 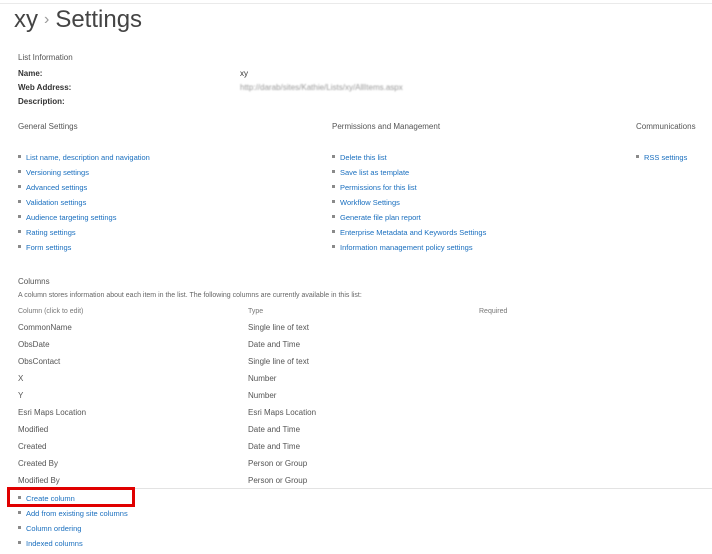 I want to click on column-name: ObsContact, so click(x=39, y=361).